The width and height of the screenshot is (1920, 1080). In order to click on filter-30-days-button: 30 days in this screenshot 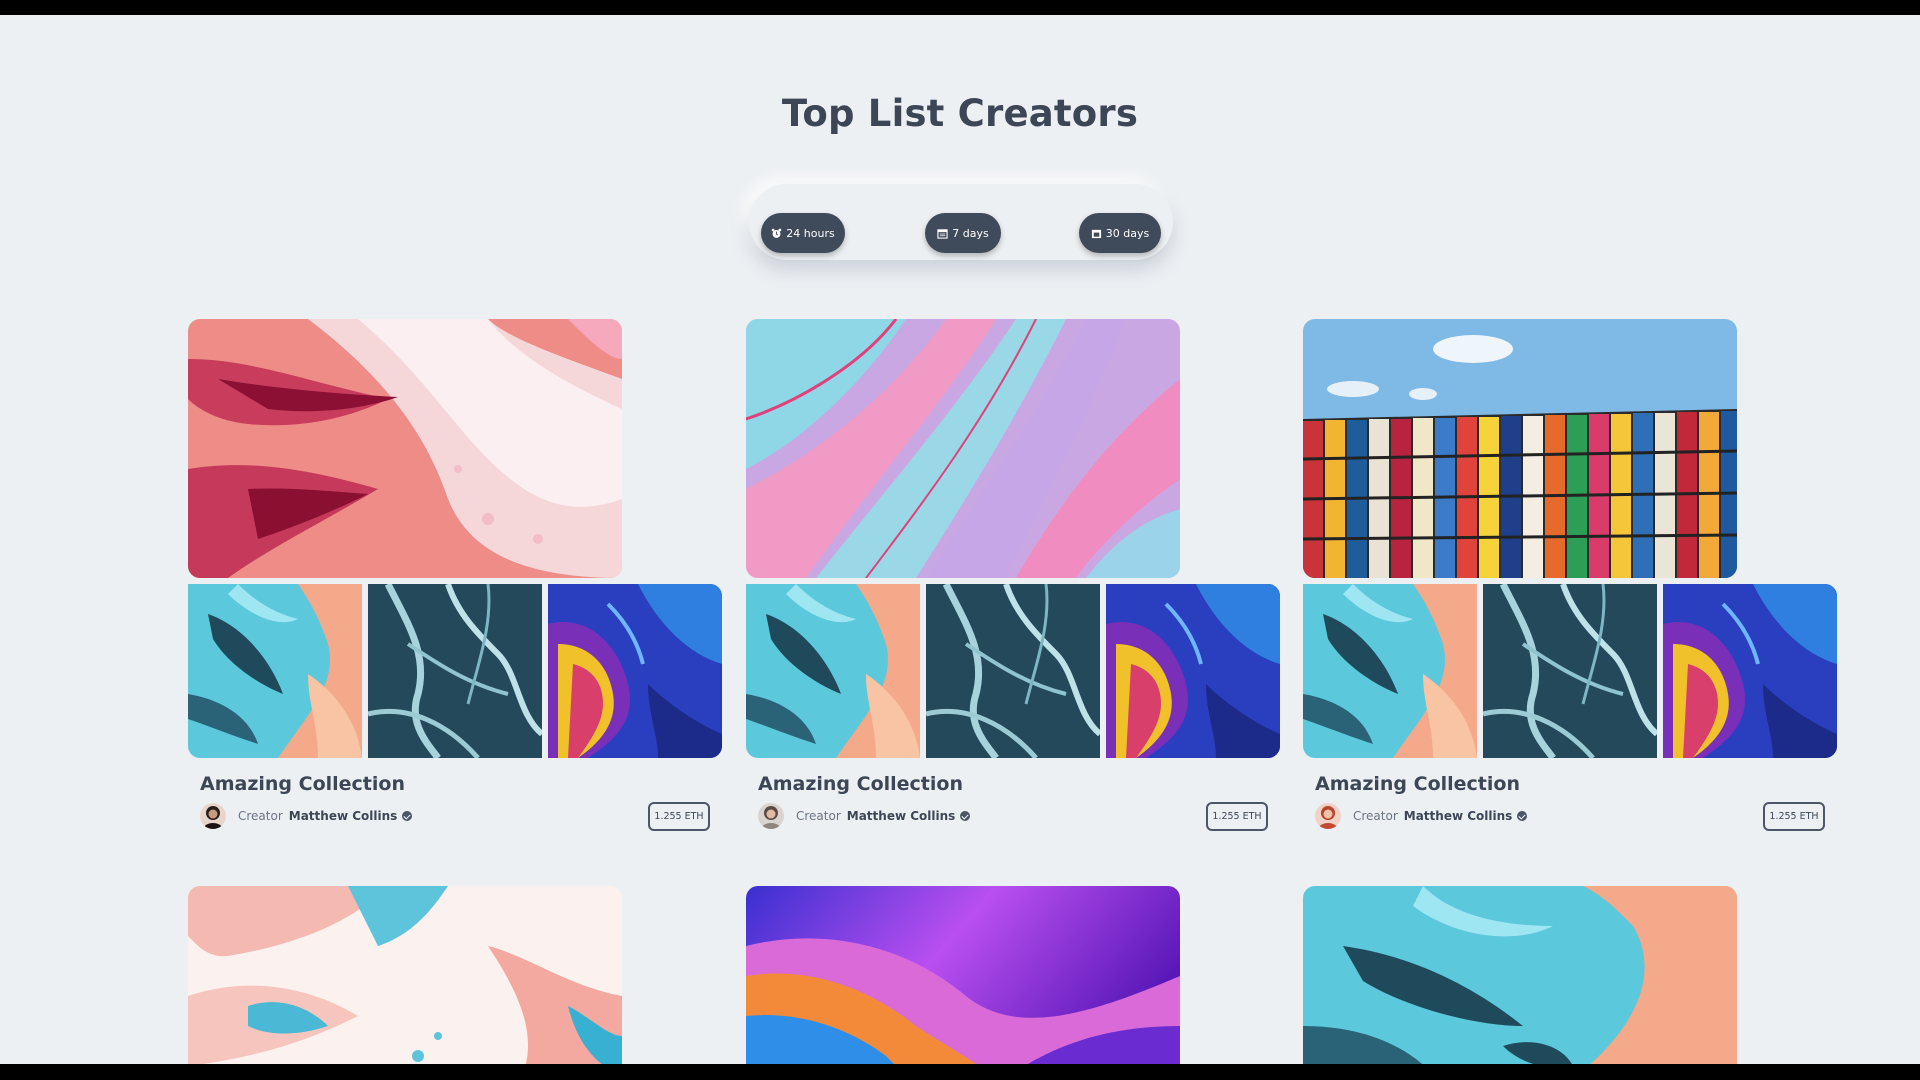, I will do `click(1120, 233)`.